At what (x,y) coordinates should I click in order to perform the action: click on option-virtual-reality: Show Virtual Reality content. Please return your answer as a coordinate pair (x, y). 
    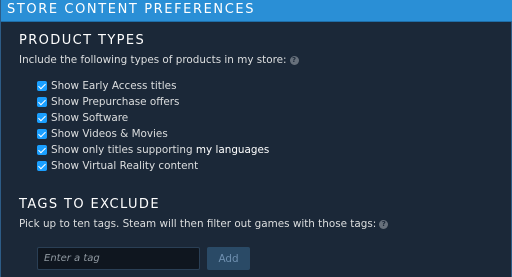
    Looking at the image, I should click on (153, 166).